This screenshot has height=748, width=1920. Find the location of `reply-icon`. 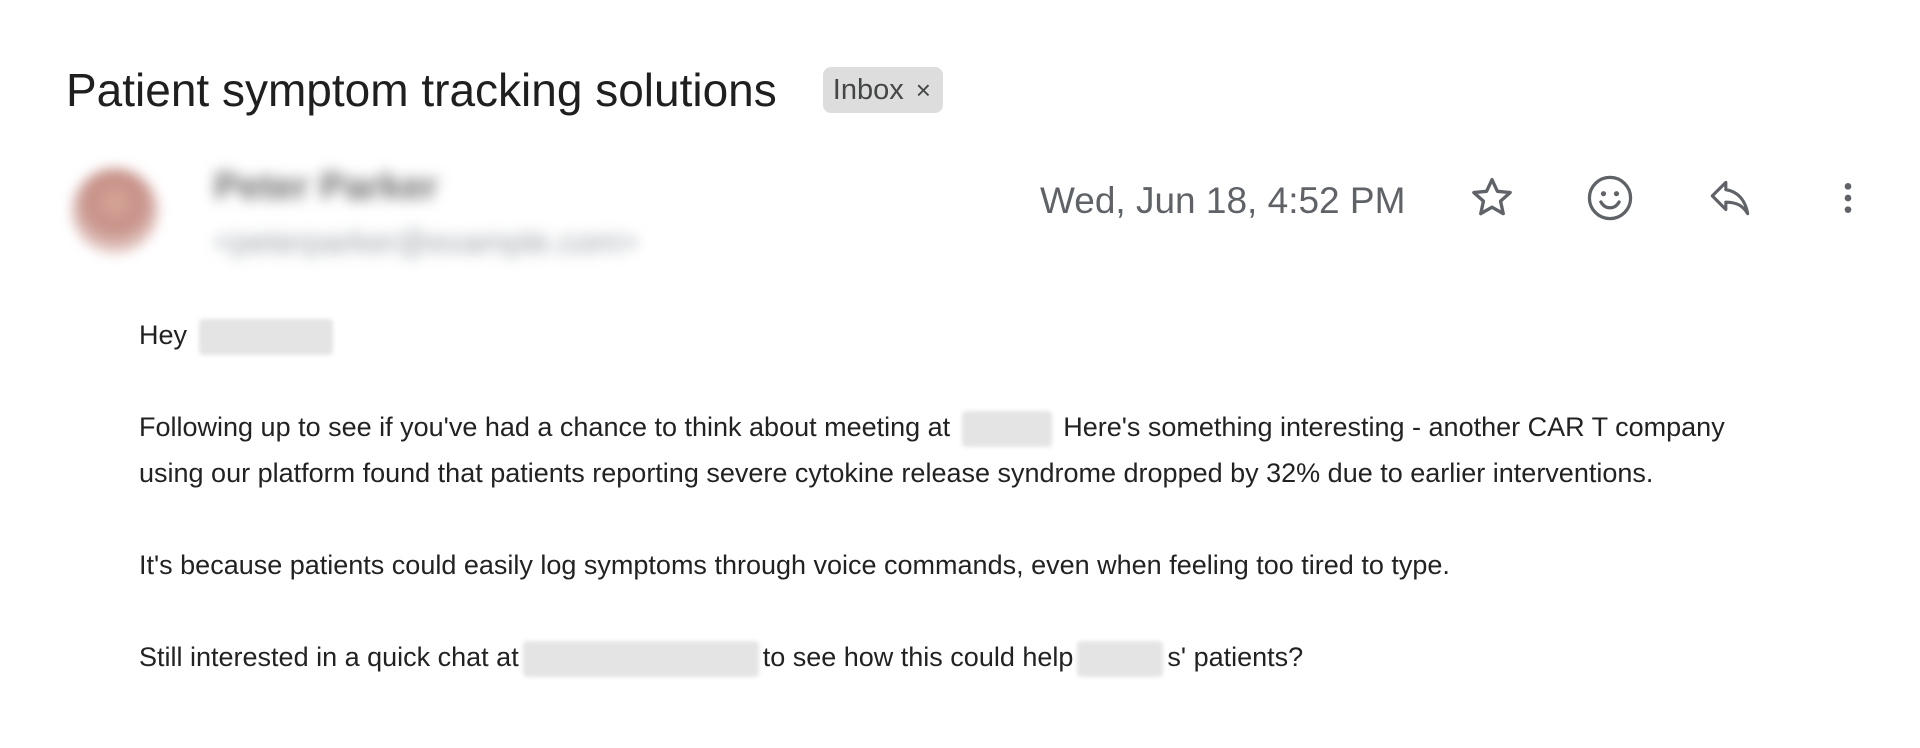

reply-icon is located at coordinates (1730, 198).